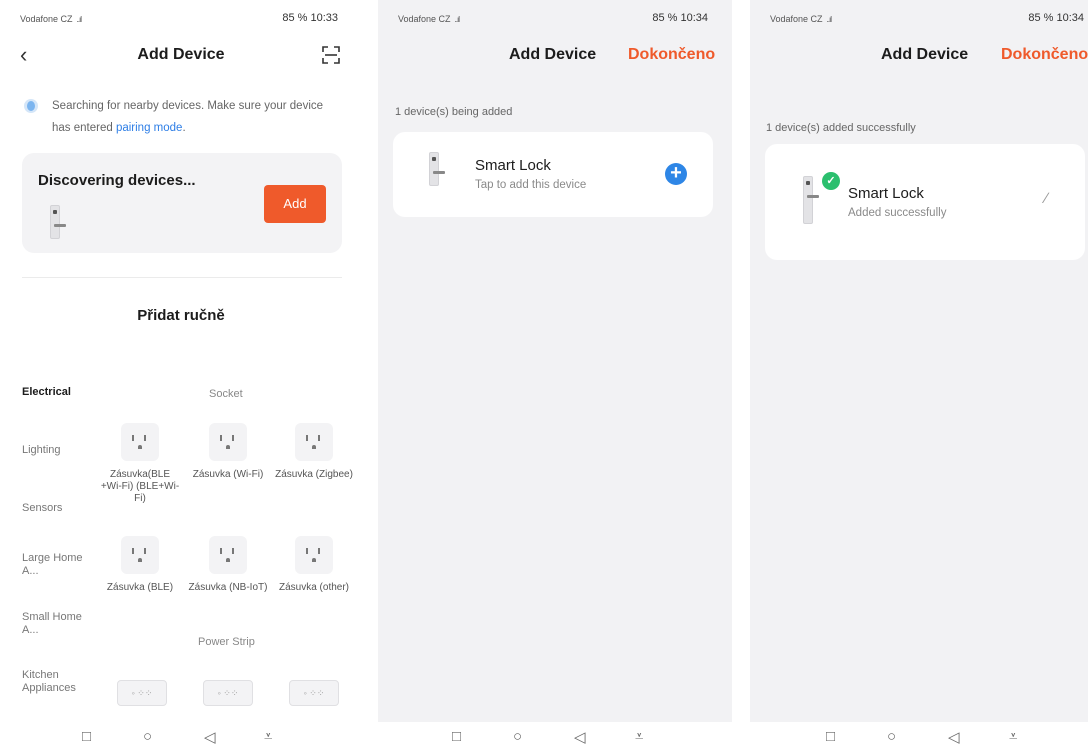 The width and height of the screenshot is (1088, 754). Describe the element at coordinates (62, 392) in the screenshot. I see `category-electrical: Electrical` at that location.